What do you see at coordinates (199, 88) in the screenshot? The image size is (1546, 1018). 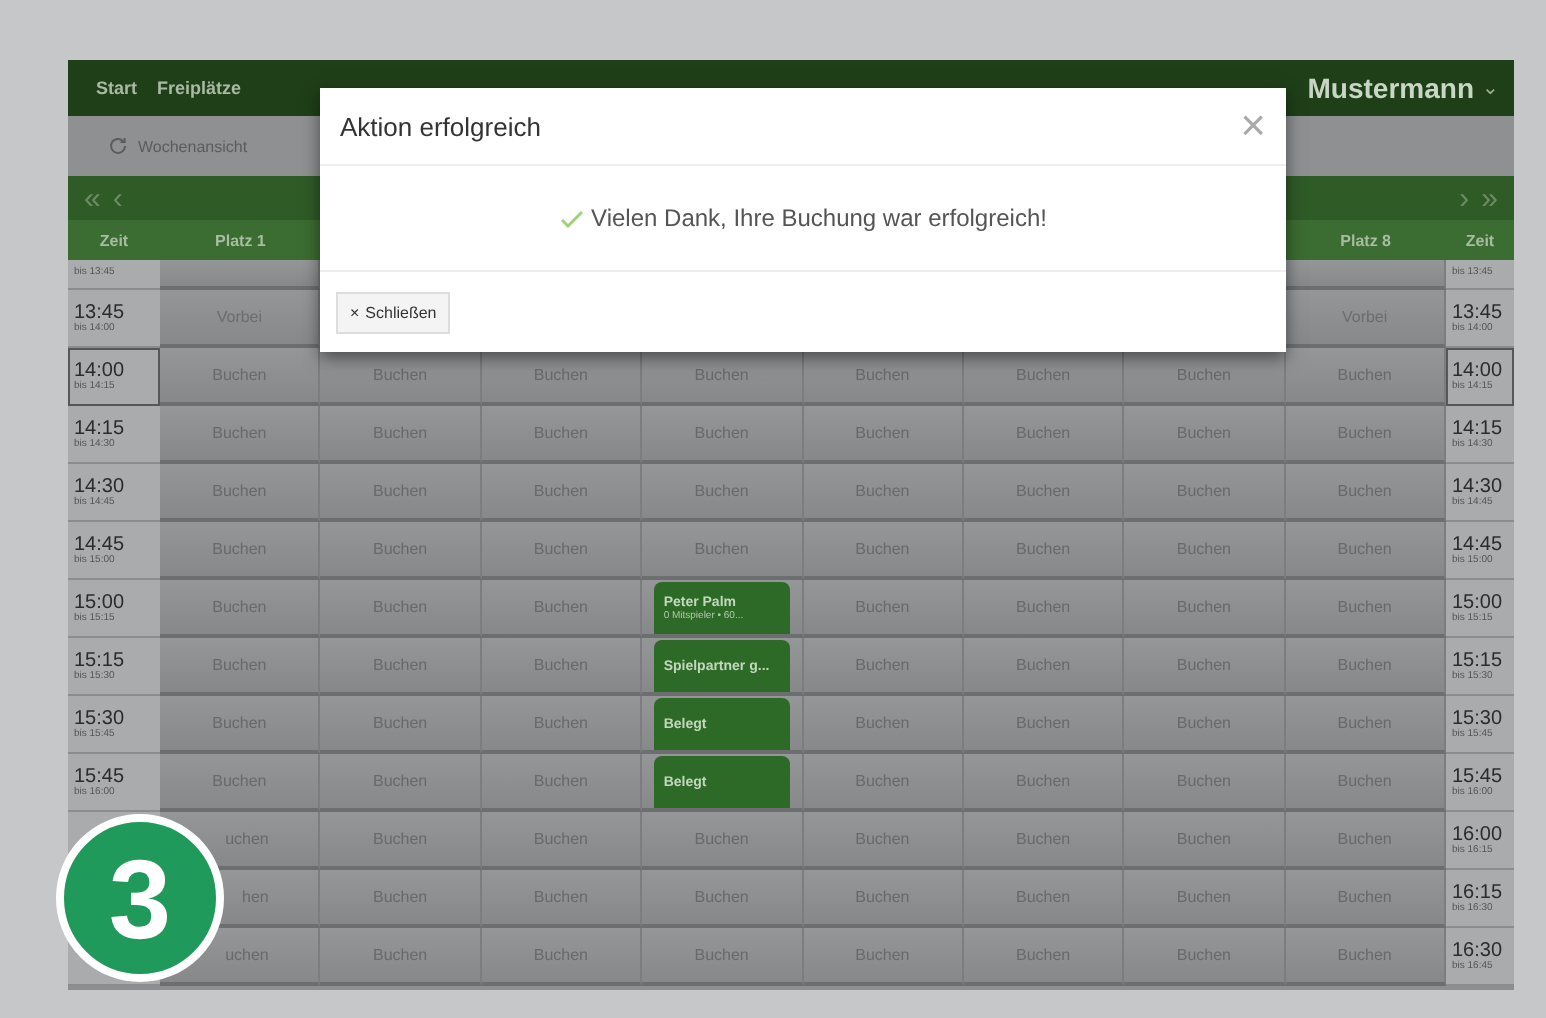 I see `nav-link: Freiplätze` at bounding box center [199, 88].